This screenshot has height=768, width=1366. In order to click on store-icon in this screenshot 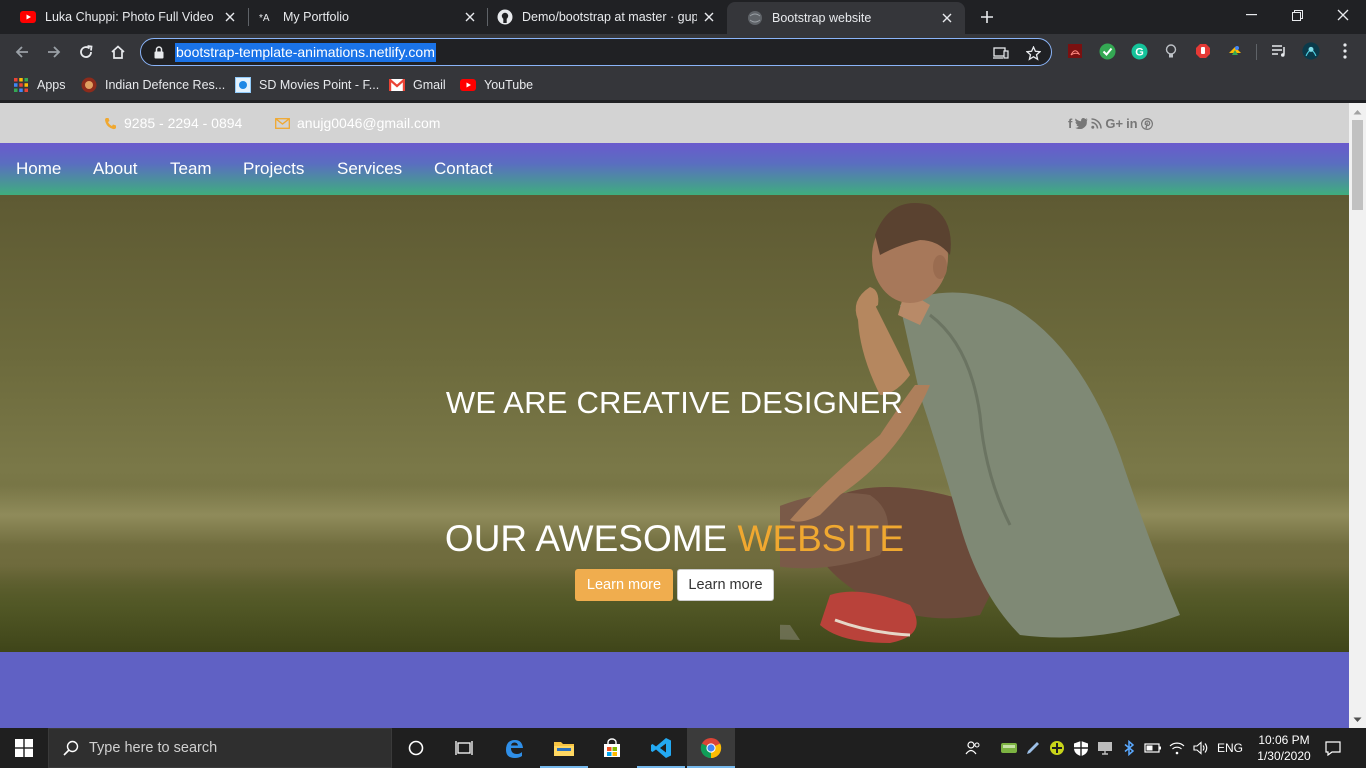, I will do `click(612, 747)`.